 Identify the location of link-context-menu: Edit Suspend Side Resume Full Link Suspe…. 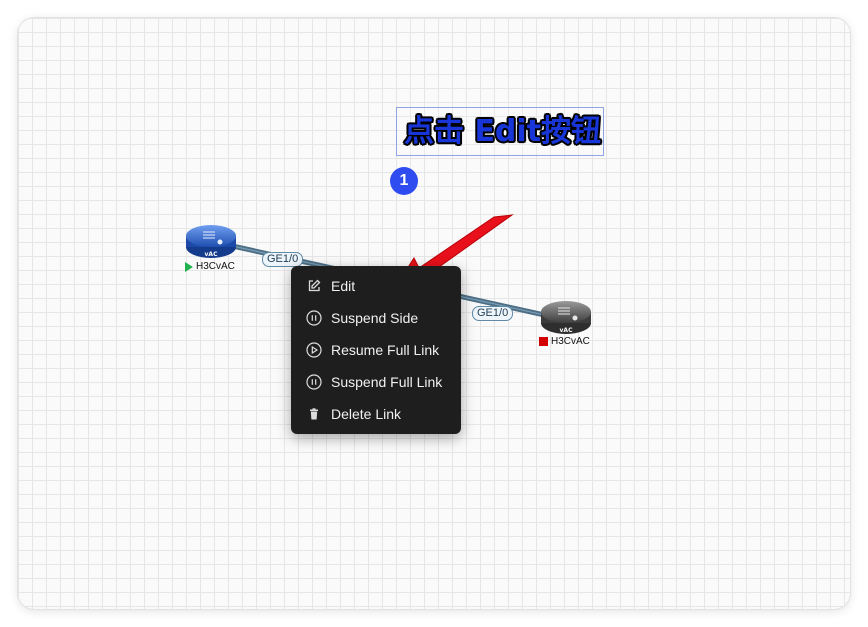
(376, 350).